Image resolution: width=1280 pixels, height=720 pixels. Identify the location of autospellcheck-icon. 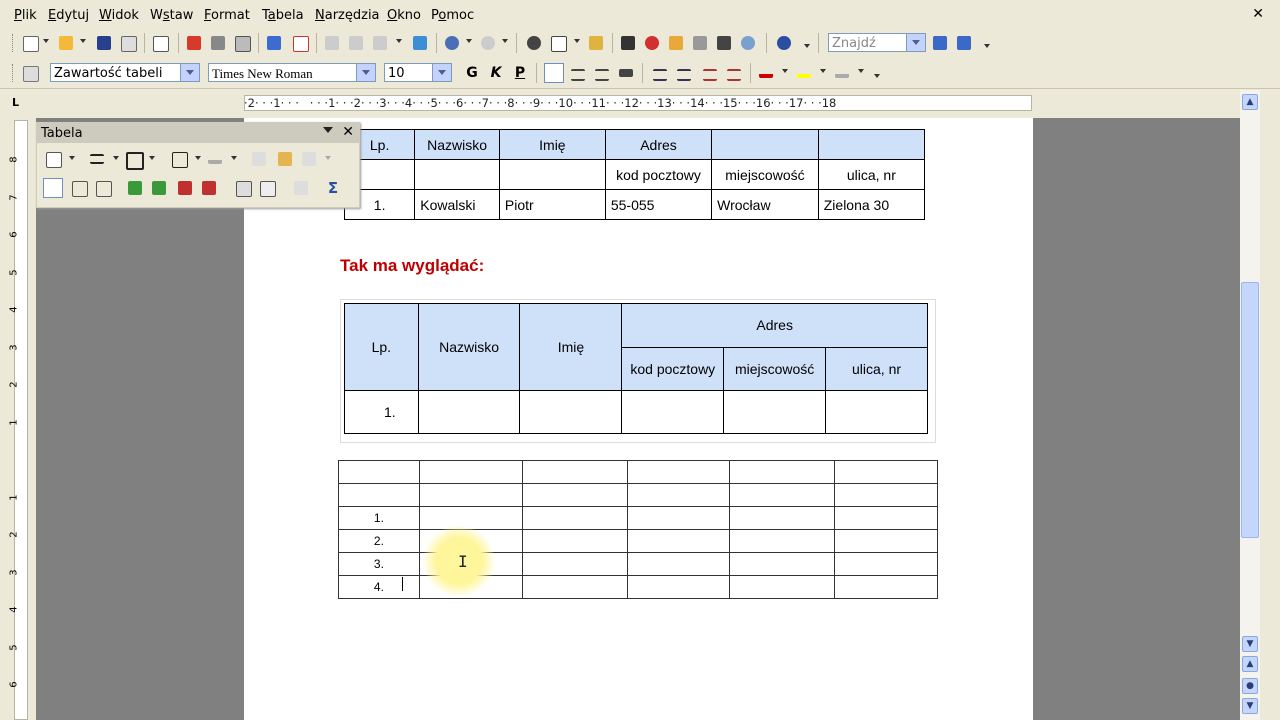
(300, 43).